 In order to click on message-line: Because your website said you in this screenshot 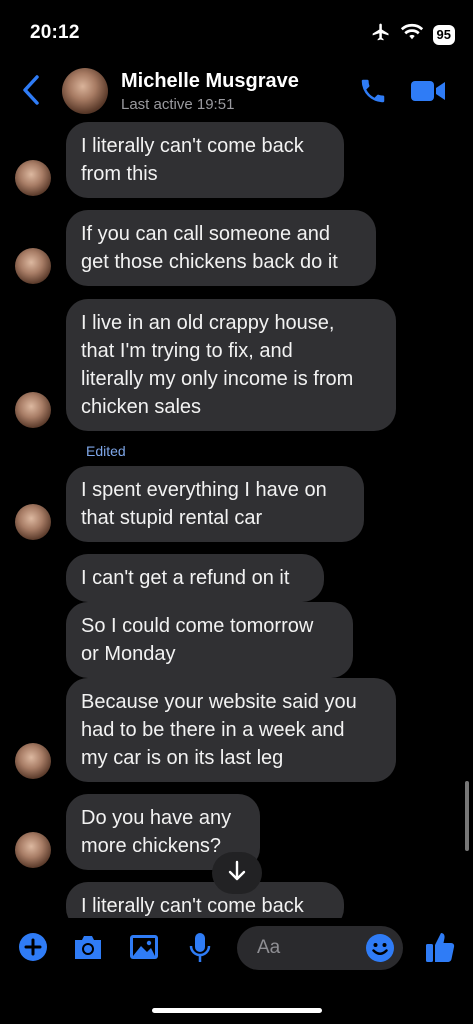, I will do `click(219, 702)`.